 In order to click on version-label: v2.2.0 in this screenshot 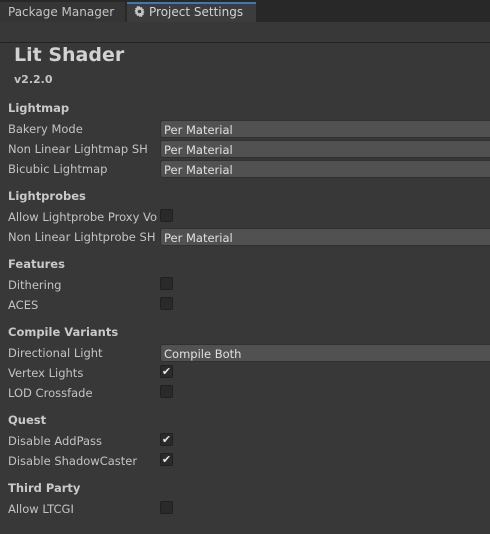, I will do `click(33, 79)`.